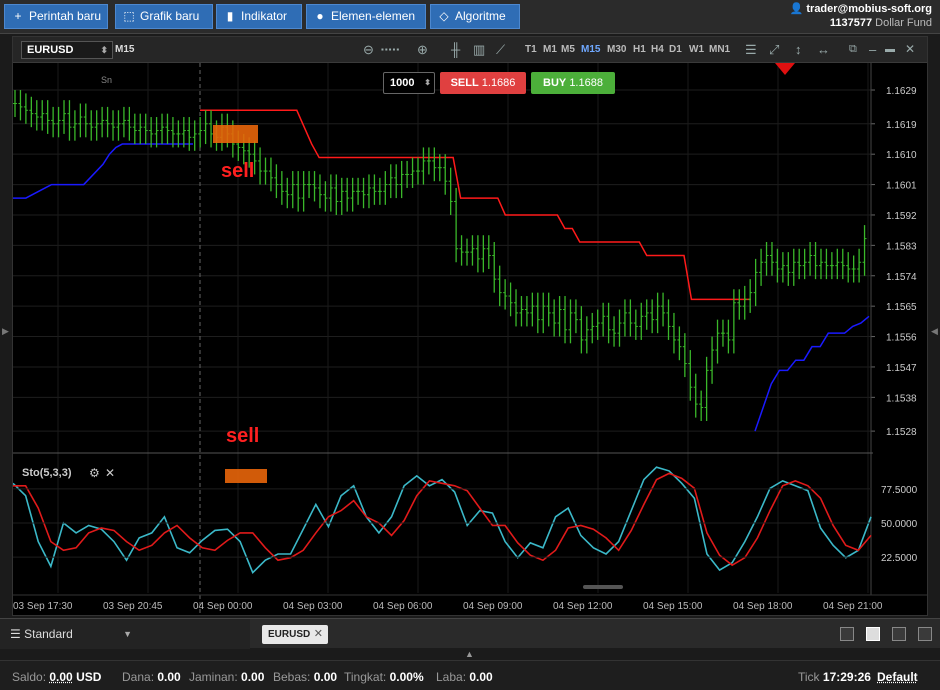 The height and width of the screenshot is (690, 940). What do you see at coordinates (481, 677) in the screenshot?
I see `profit-value: 0.00` at bounding box center [481, 677].